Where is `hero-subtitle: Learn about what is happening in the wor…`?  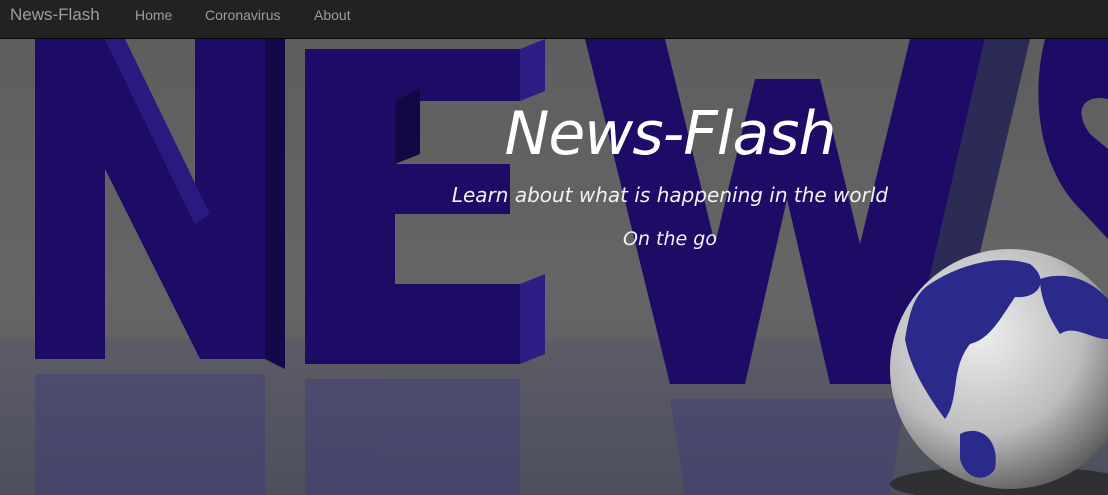
hero-subtitle: Learn about what is happening in the wor… is located at coordinates (670, 195).